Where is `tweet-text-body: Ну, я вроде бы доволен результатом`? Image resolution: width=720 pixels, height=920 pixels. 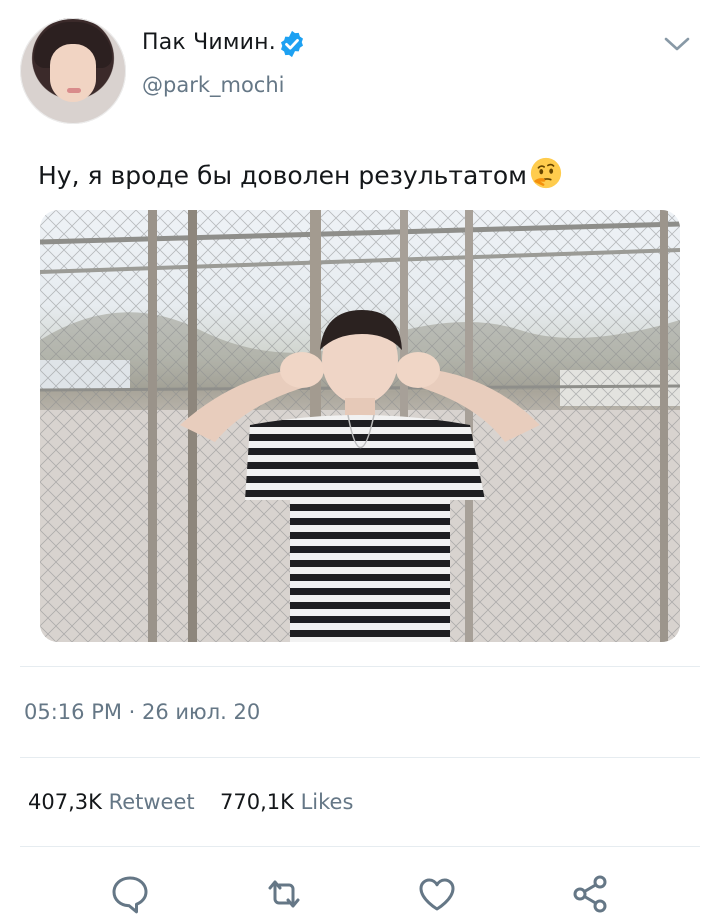
tweet-text-body: Ну, я вроде бы доволен результатом is located at coordinates (283, 175).